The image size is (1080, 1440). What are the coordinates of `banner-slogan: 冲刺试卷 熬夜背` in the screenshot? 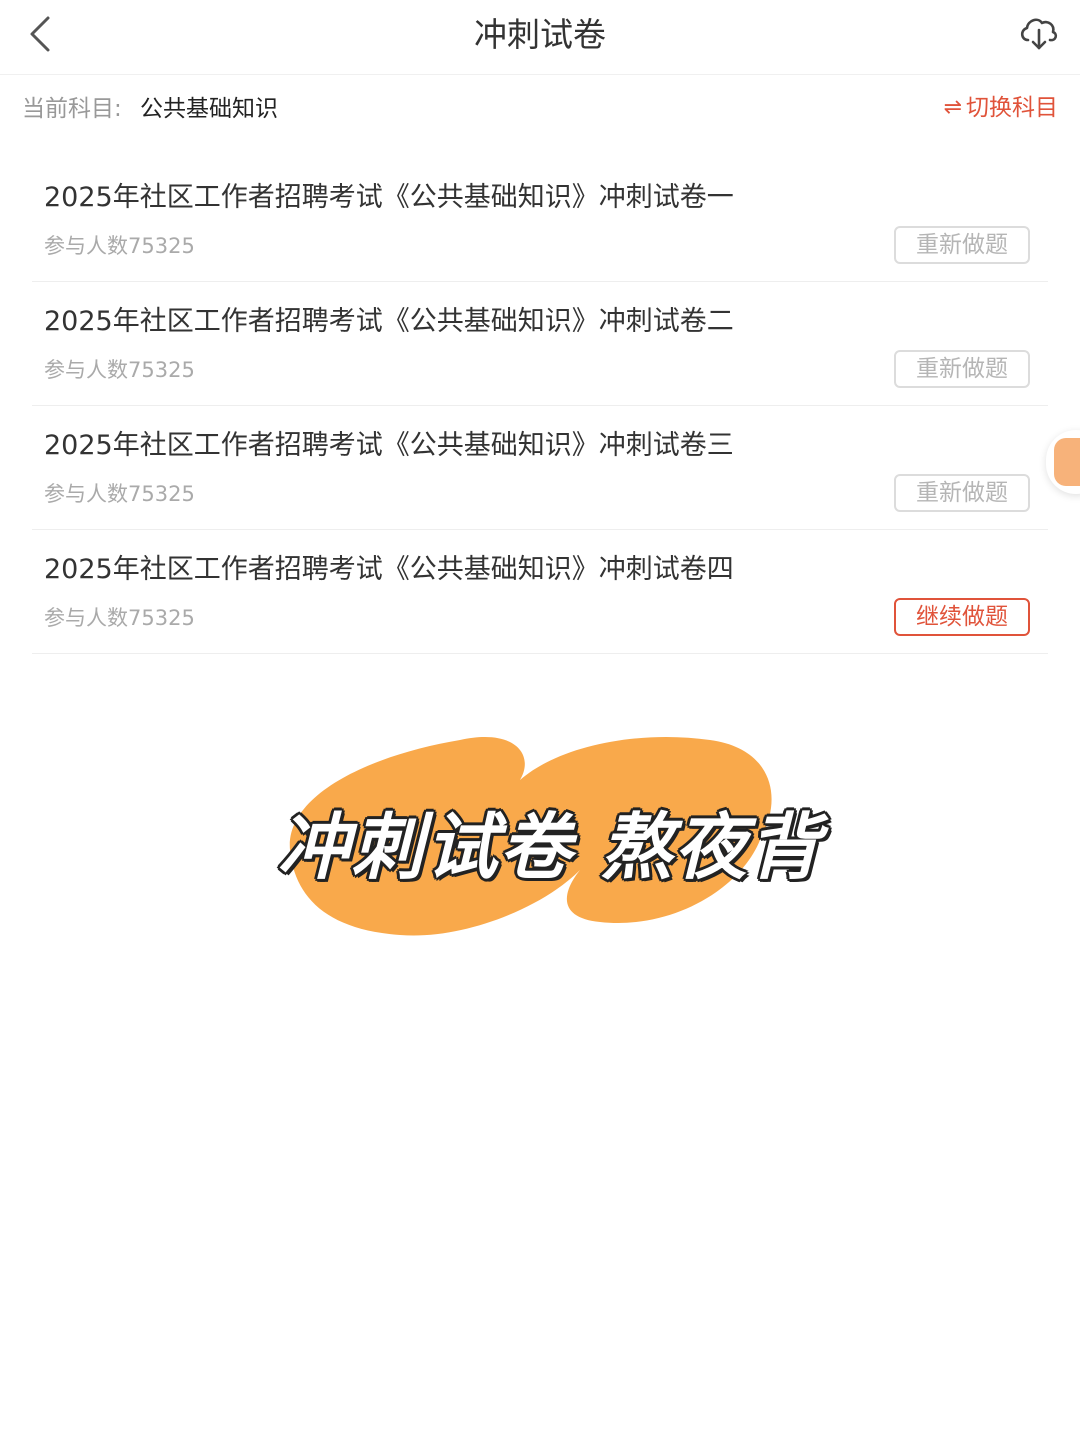 It's located at (550, 847).